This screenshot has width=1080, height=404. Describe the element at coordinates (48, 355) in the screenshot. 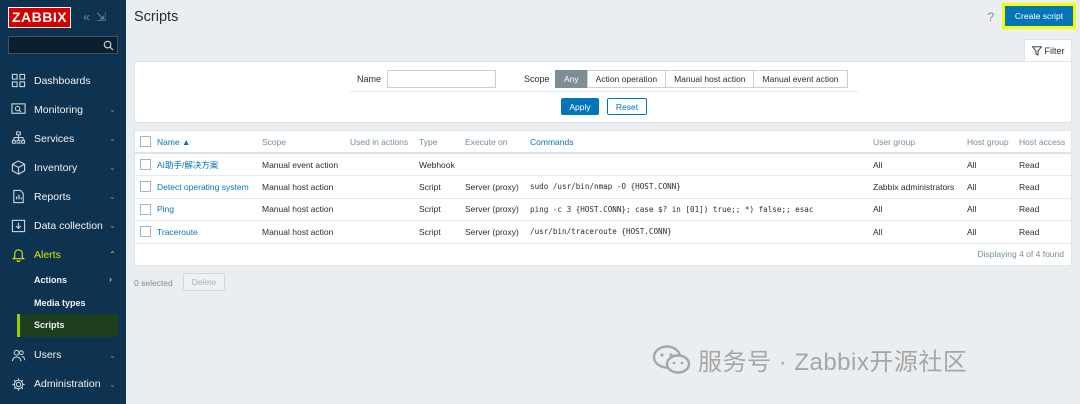

I see `sidebar-item-label: Users` at that location.